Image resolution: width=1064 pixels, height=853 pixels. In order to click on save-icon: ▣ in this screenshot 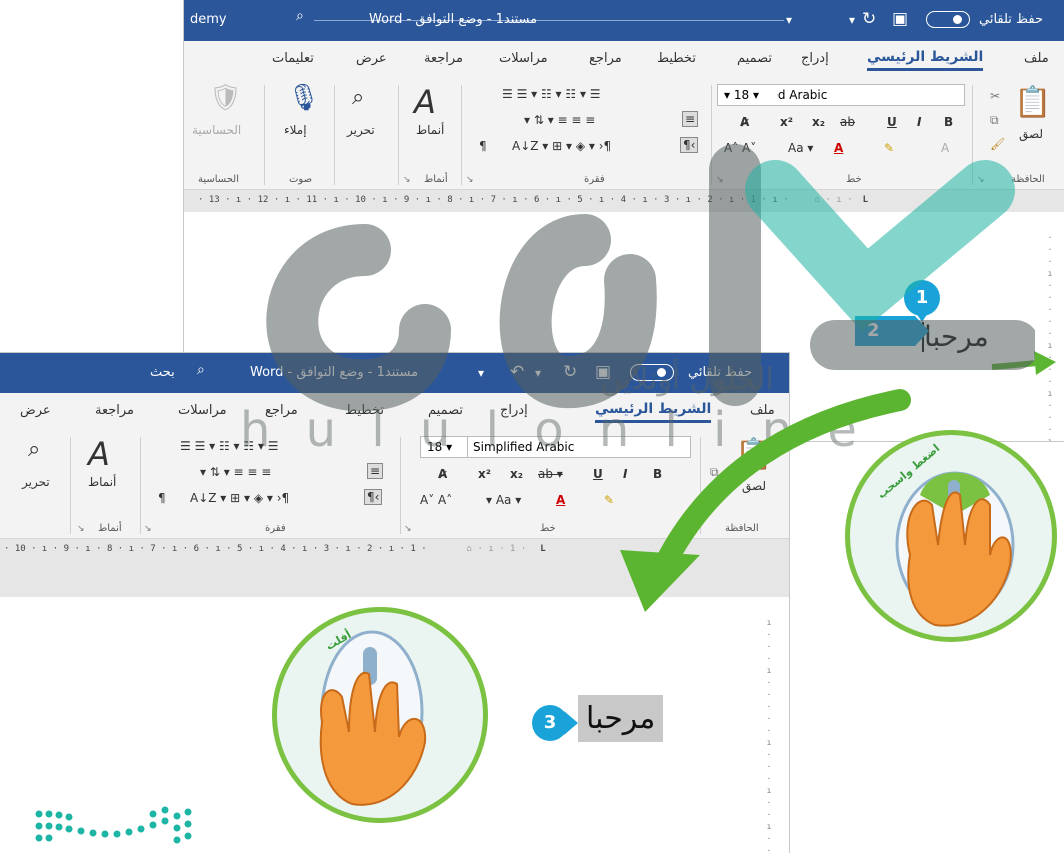, I will do `click(900, 19)`.